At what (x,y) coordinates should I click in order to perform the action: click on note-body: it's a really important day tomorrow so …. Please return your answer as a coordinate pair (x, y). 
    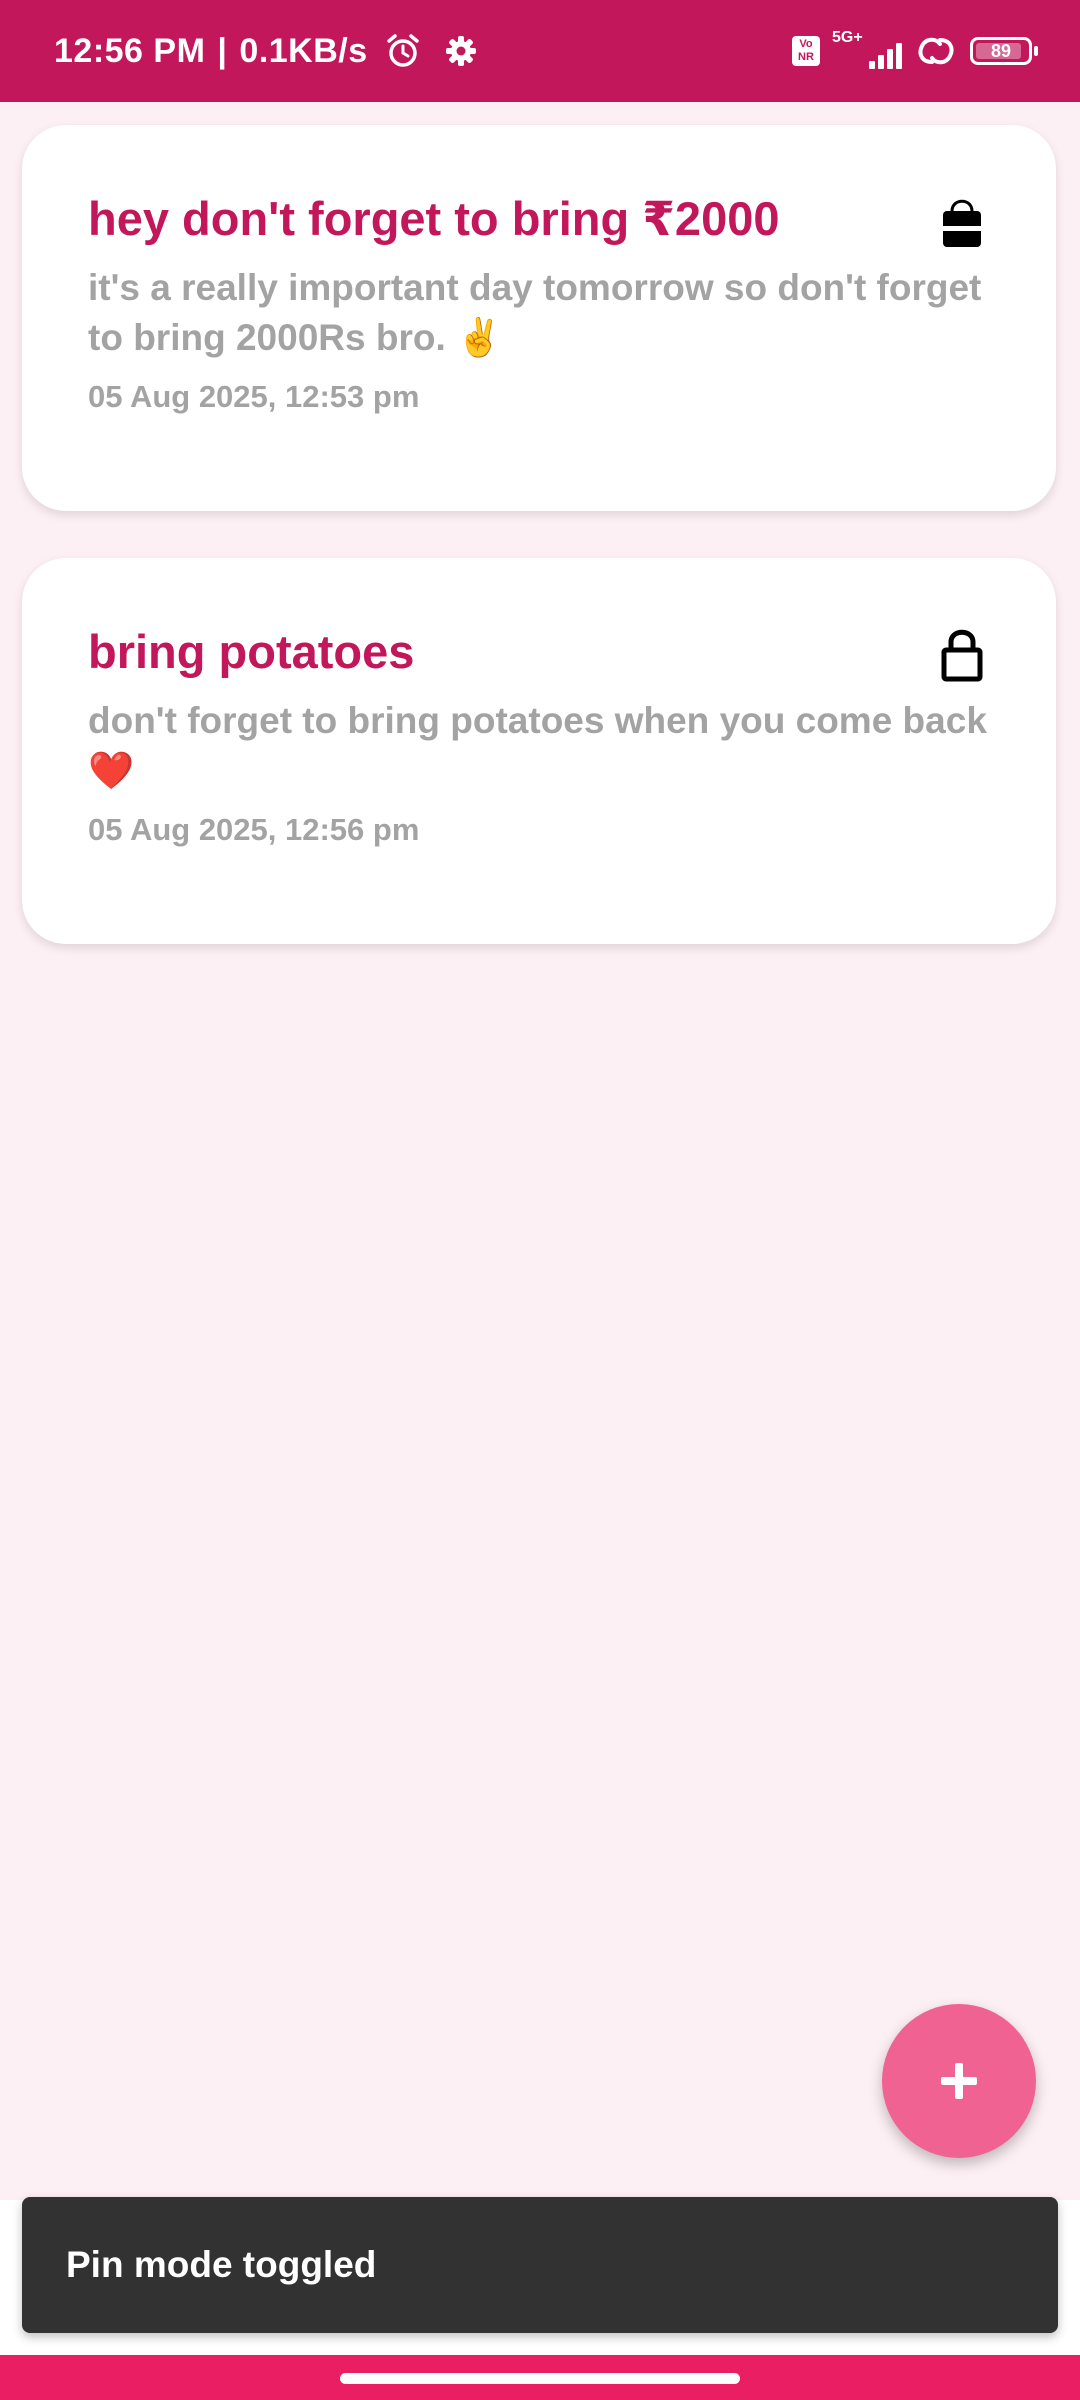
    Looking at the image, I should click on (535, 312).